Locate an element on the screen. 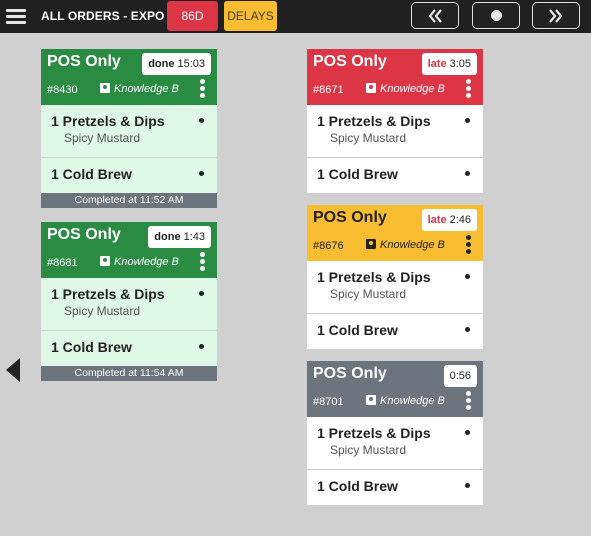 The width and height of the screenshot is (591, 536). ticket-elapsed: 15:03 is located at coordinates (191, 64).